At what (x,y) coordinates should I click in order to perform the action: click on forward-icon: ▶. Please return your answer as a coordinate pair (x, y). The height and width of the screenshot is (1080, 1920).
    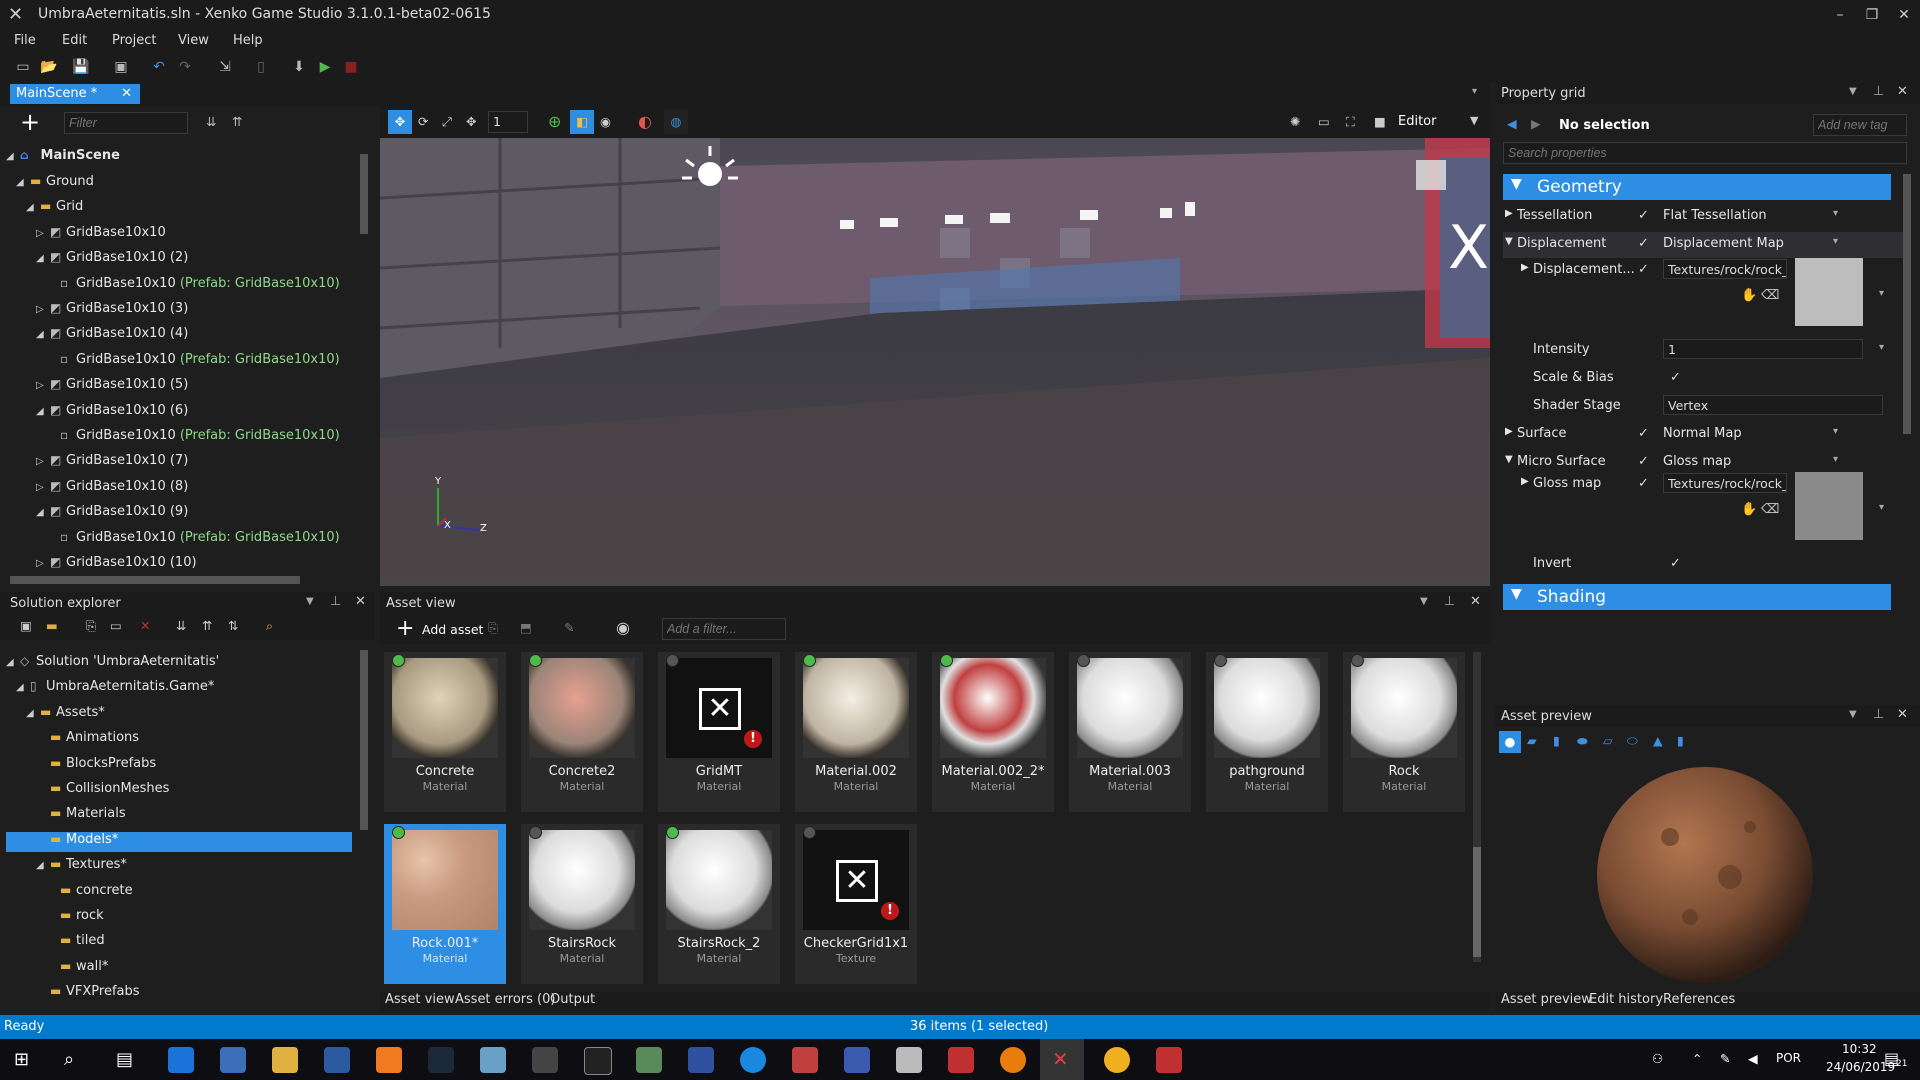
    Looking at the image, I should click on (1536, 123).